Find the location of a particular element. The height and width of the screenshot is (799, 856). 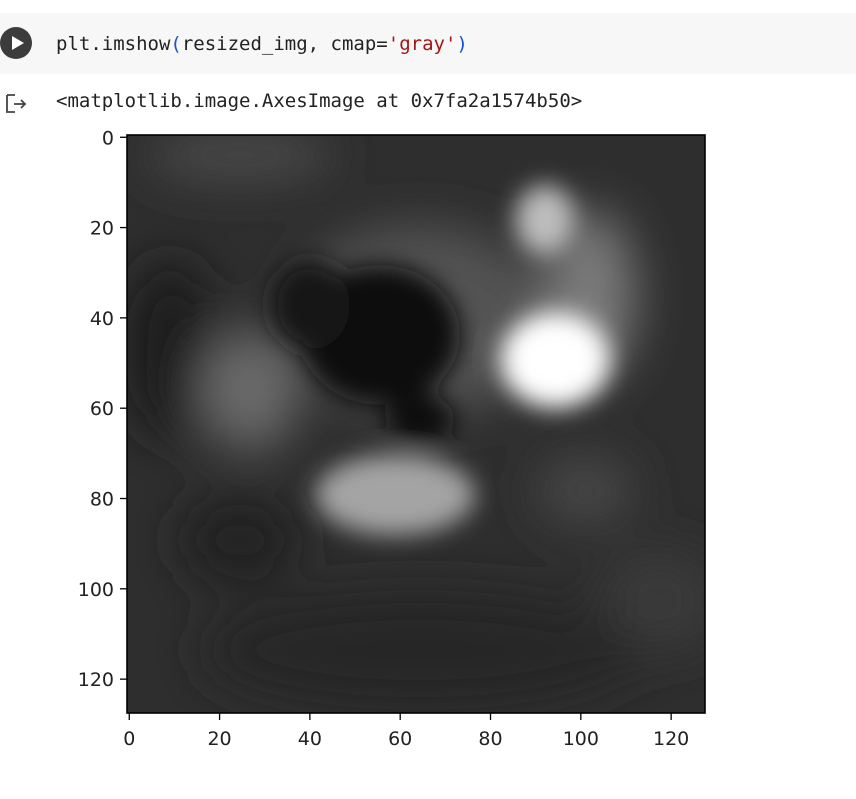

code-close-paren: ) is located at coordinates (462, 44).